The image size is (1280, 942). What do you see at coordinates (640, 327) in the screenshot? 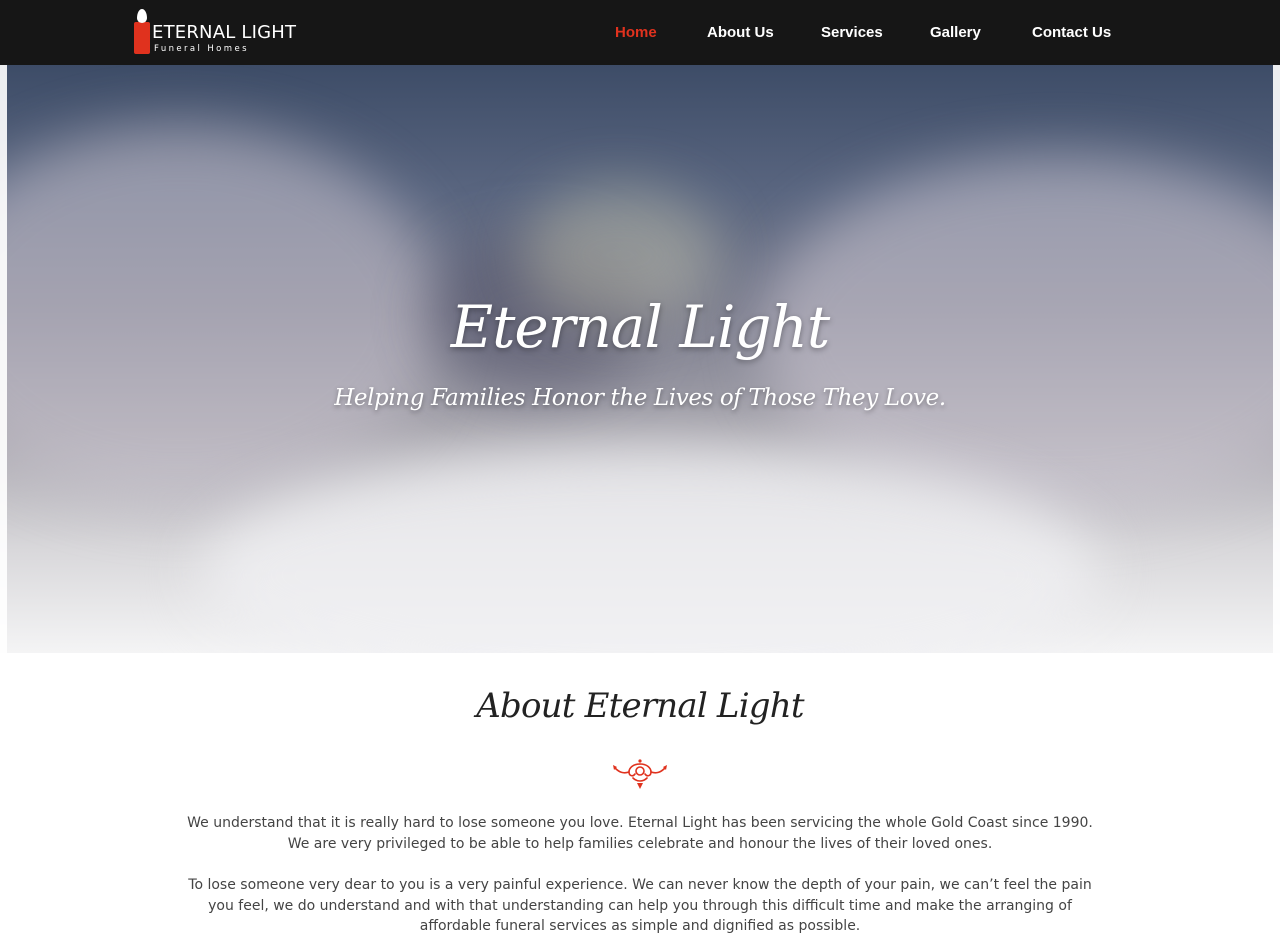
I see `hero-title: Eternal Light` at bounding box center [640, 327].